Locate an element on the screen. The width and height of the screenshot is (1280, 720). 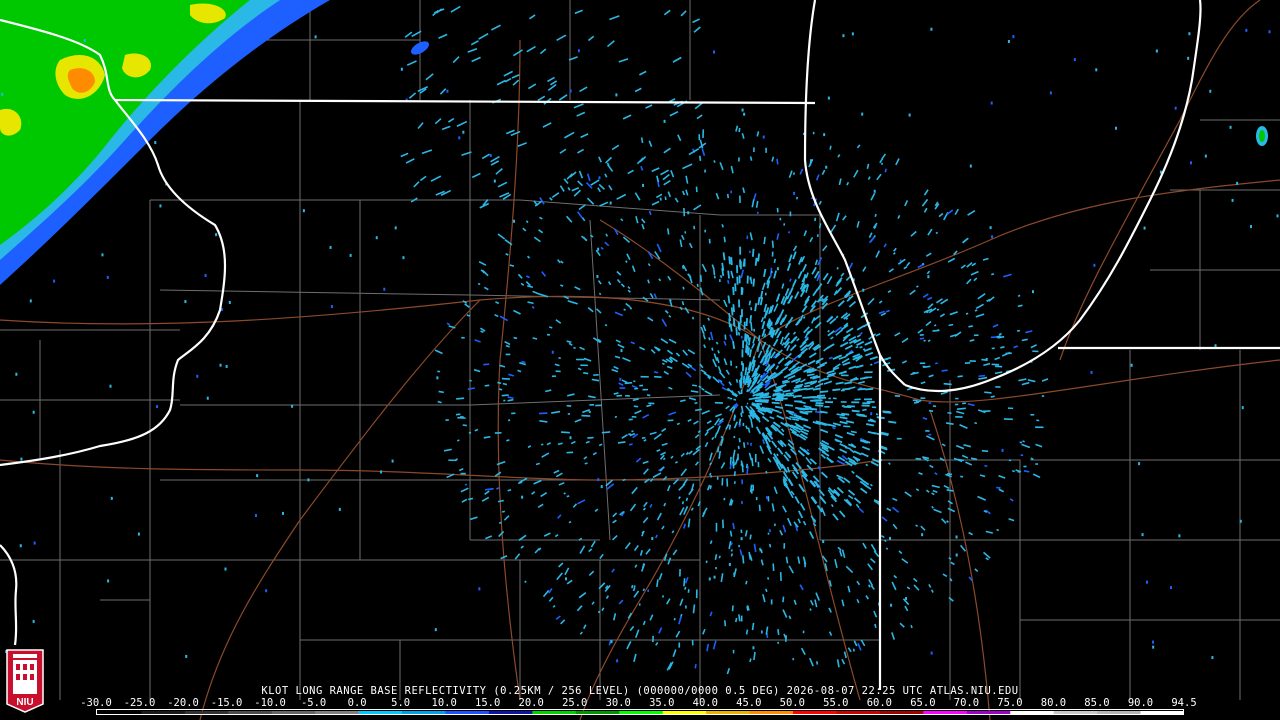
scale-label: 65.0 is located at coordinates (923, 703).